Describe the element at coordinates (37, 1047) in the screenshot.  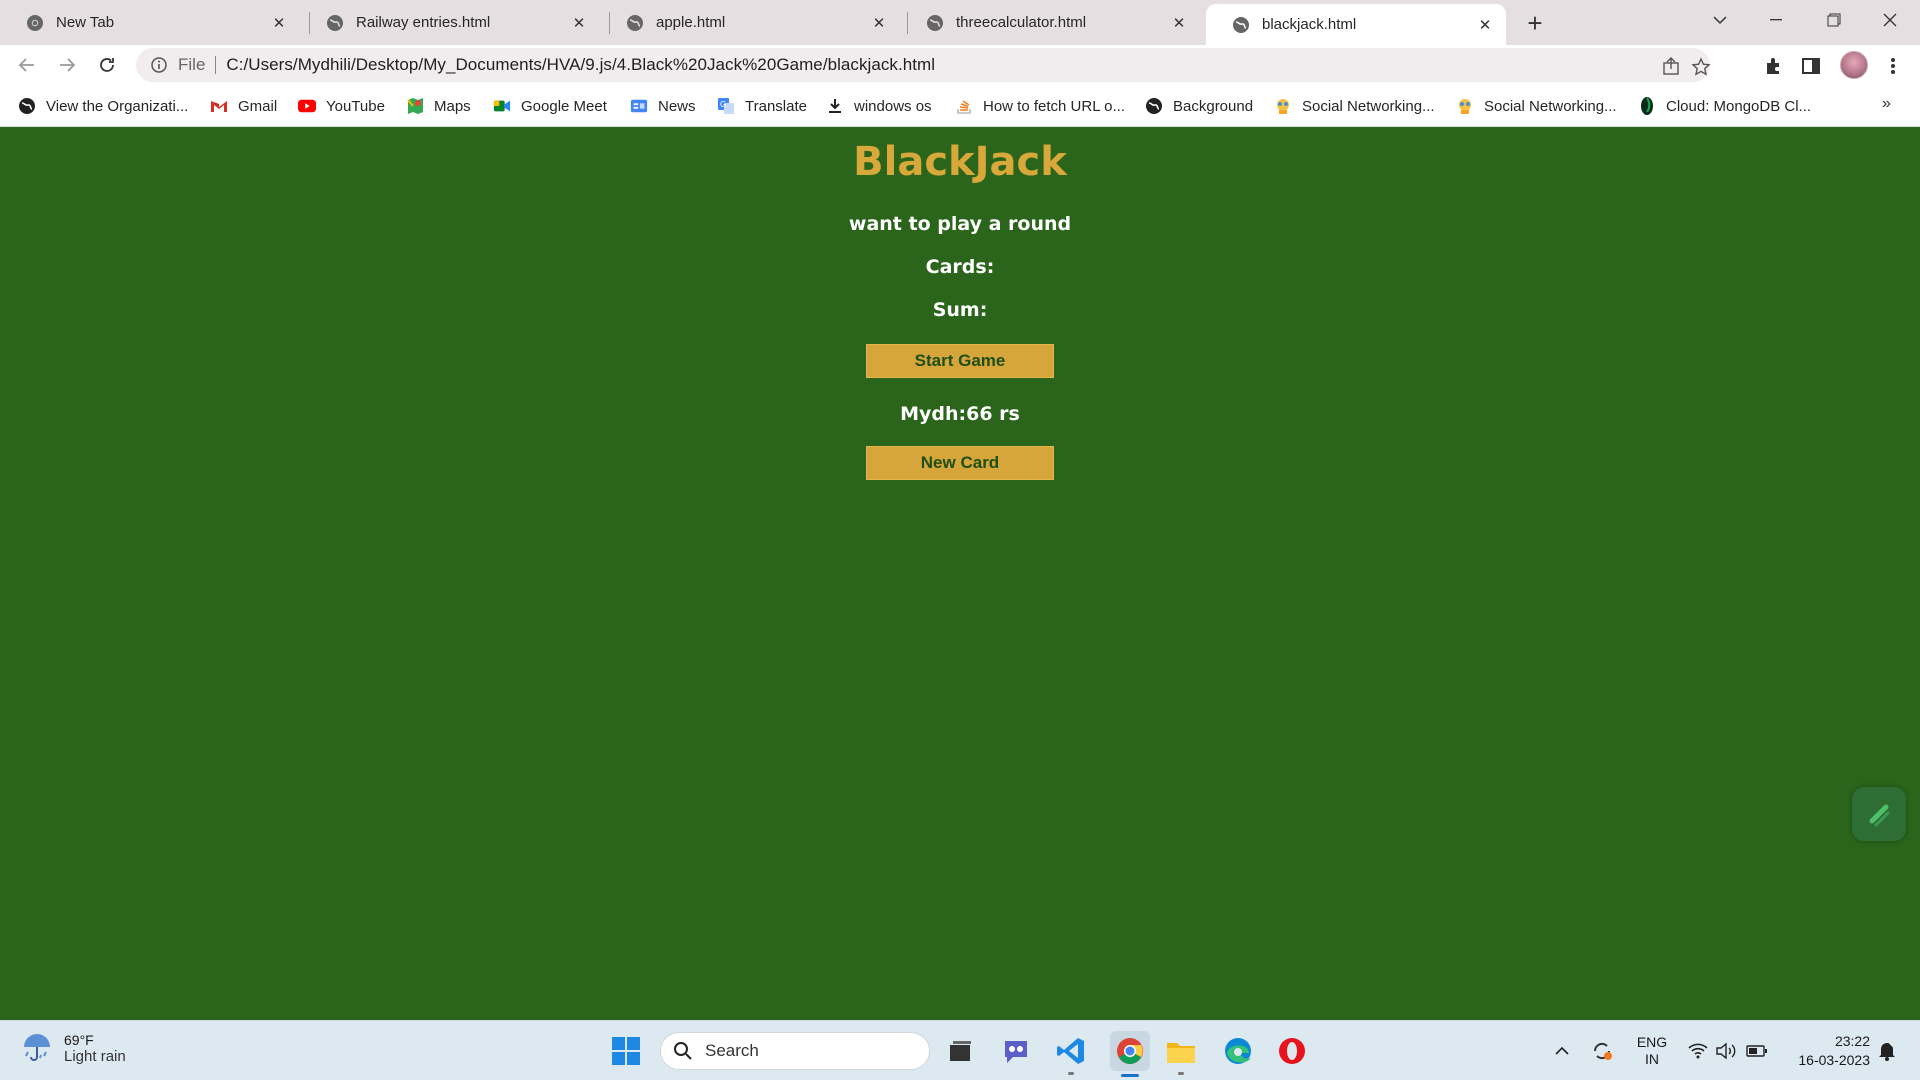
I see `rain-umbrella-icon` at that location.